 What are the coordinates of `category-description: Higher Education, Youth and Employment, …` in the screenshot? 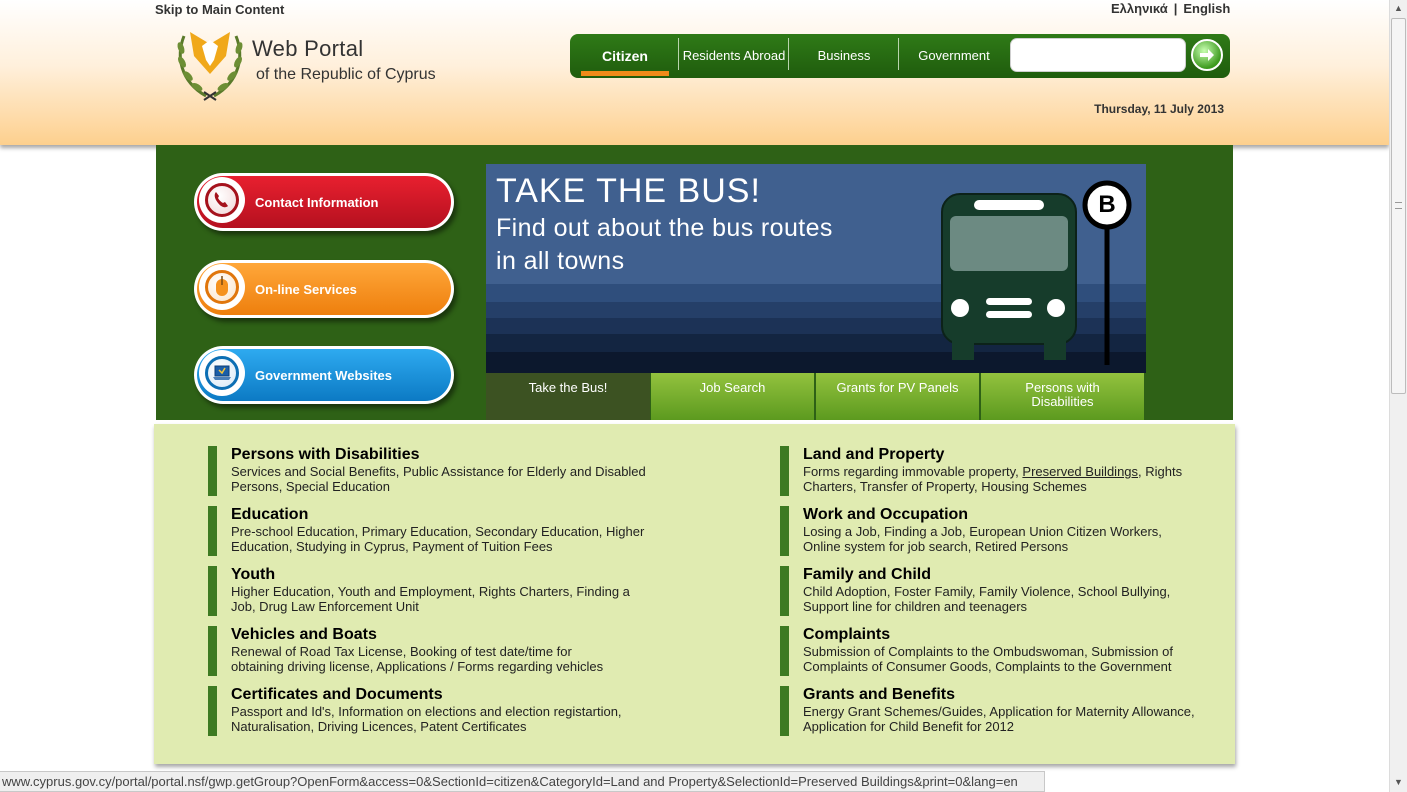 It's located at (444, 599).